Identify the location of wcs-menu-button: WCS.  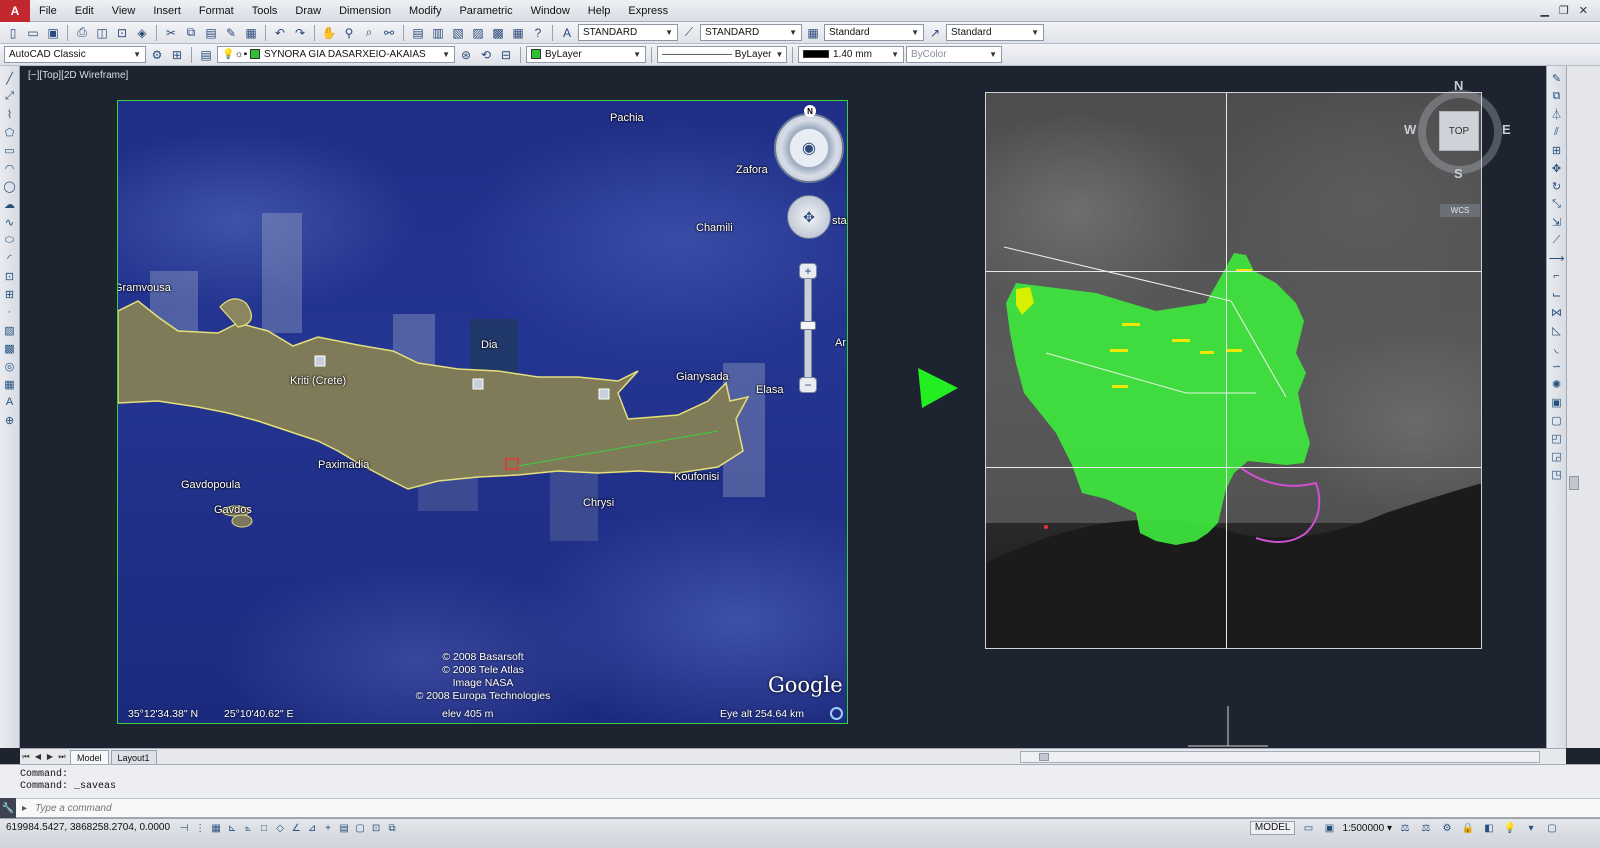
(1460, 210).